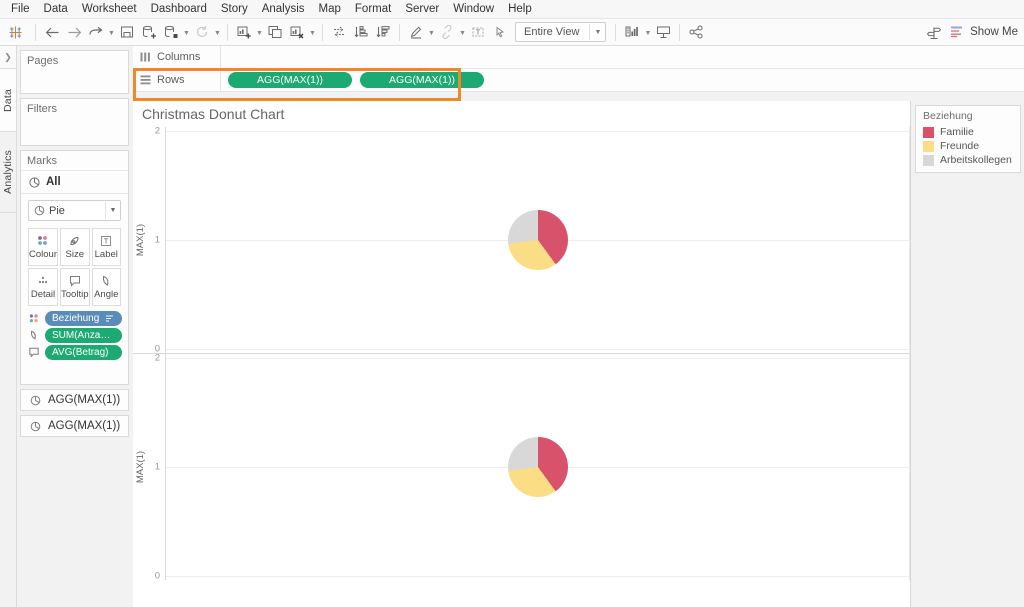 This screenshot has width=1024, height=607. I want to click on tableau-logo-icon, so click(15, 32).